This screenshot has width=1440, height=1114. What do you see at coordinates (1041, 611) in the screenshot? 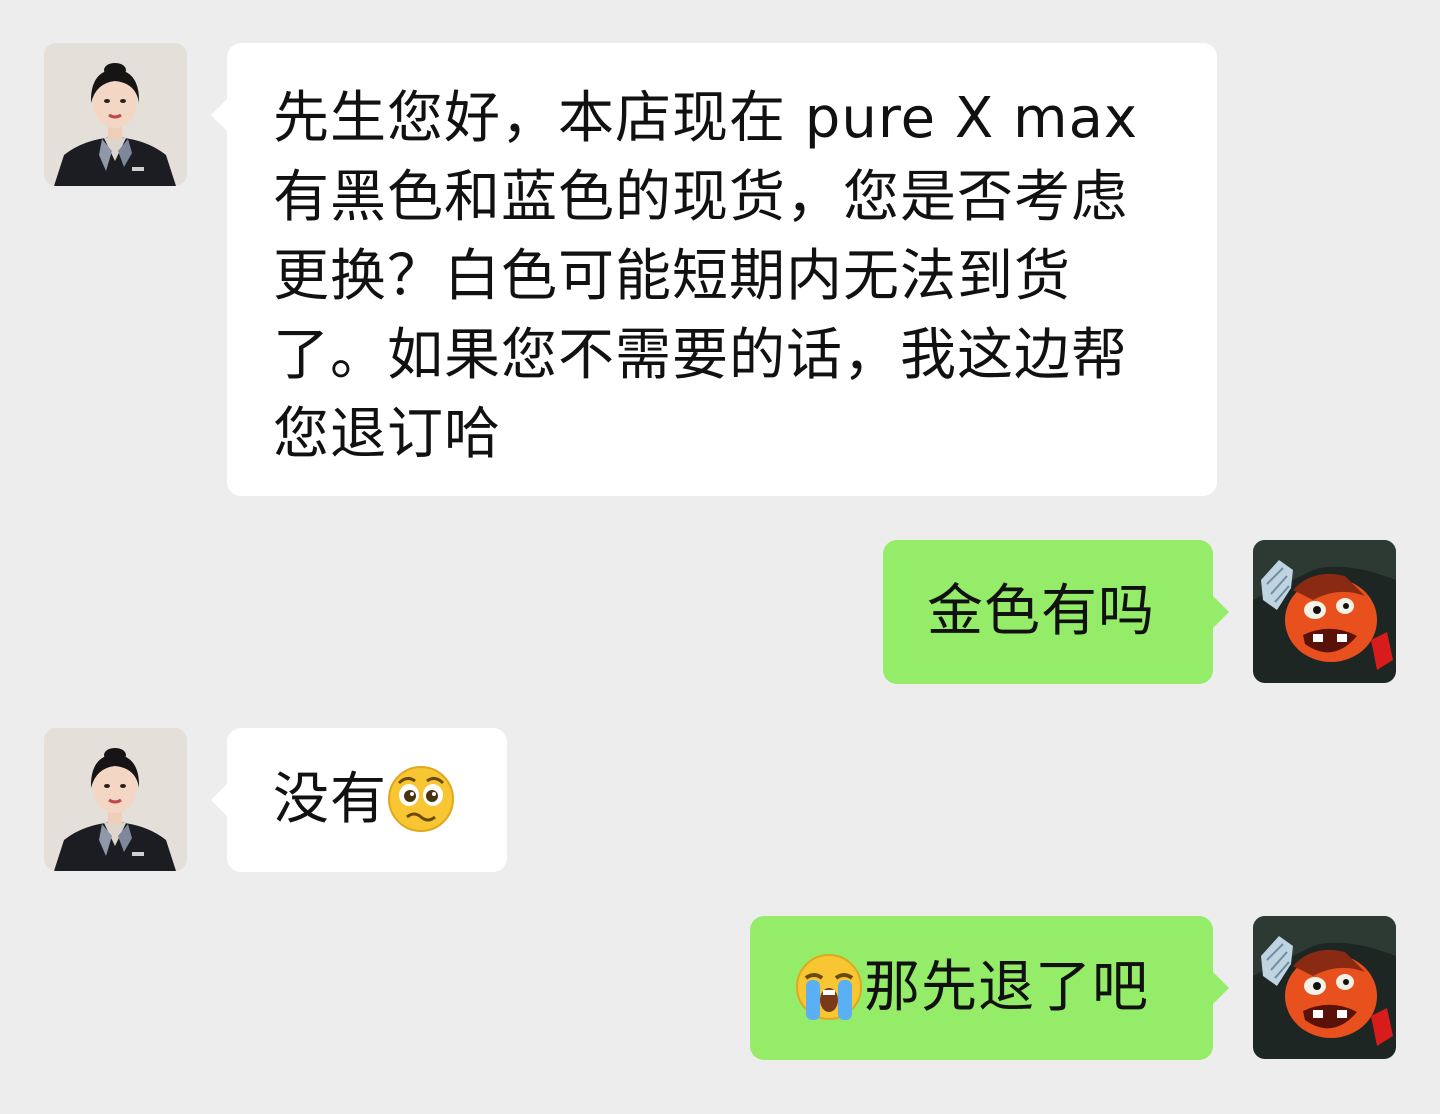
I see `message-text: 金色有吗` at bounding box center [1041, 611].